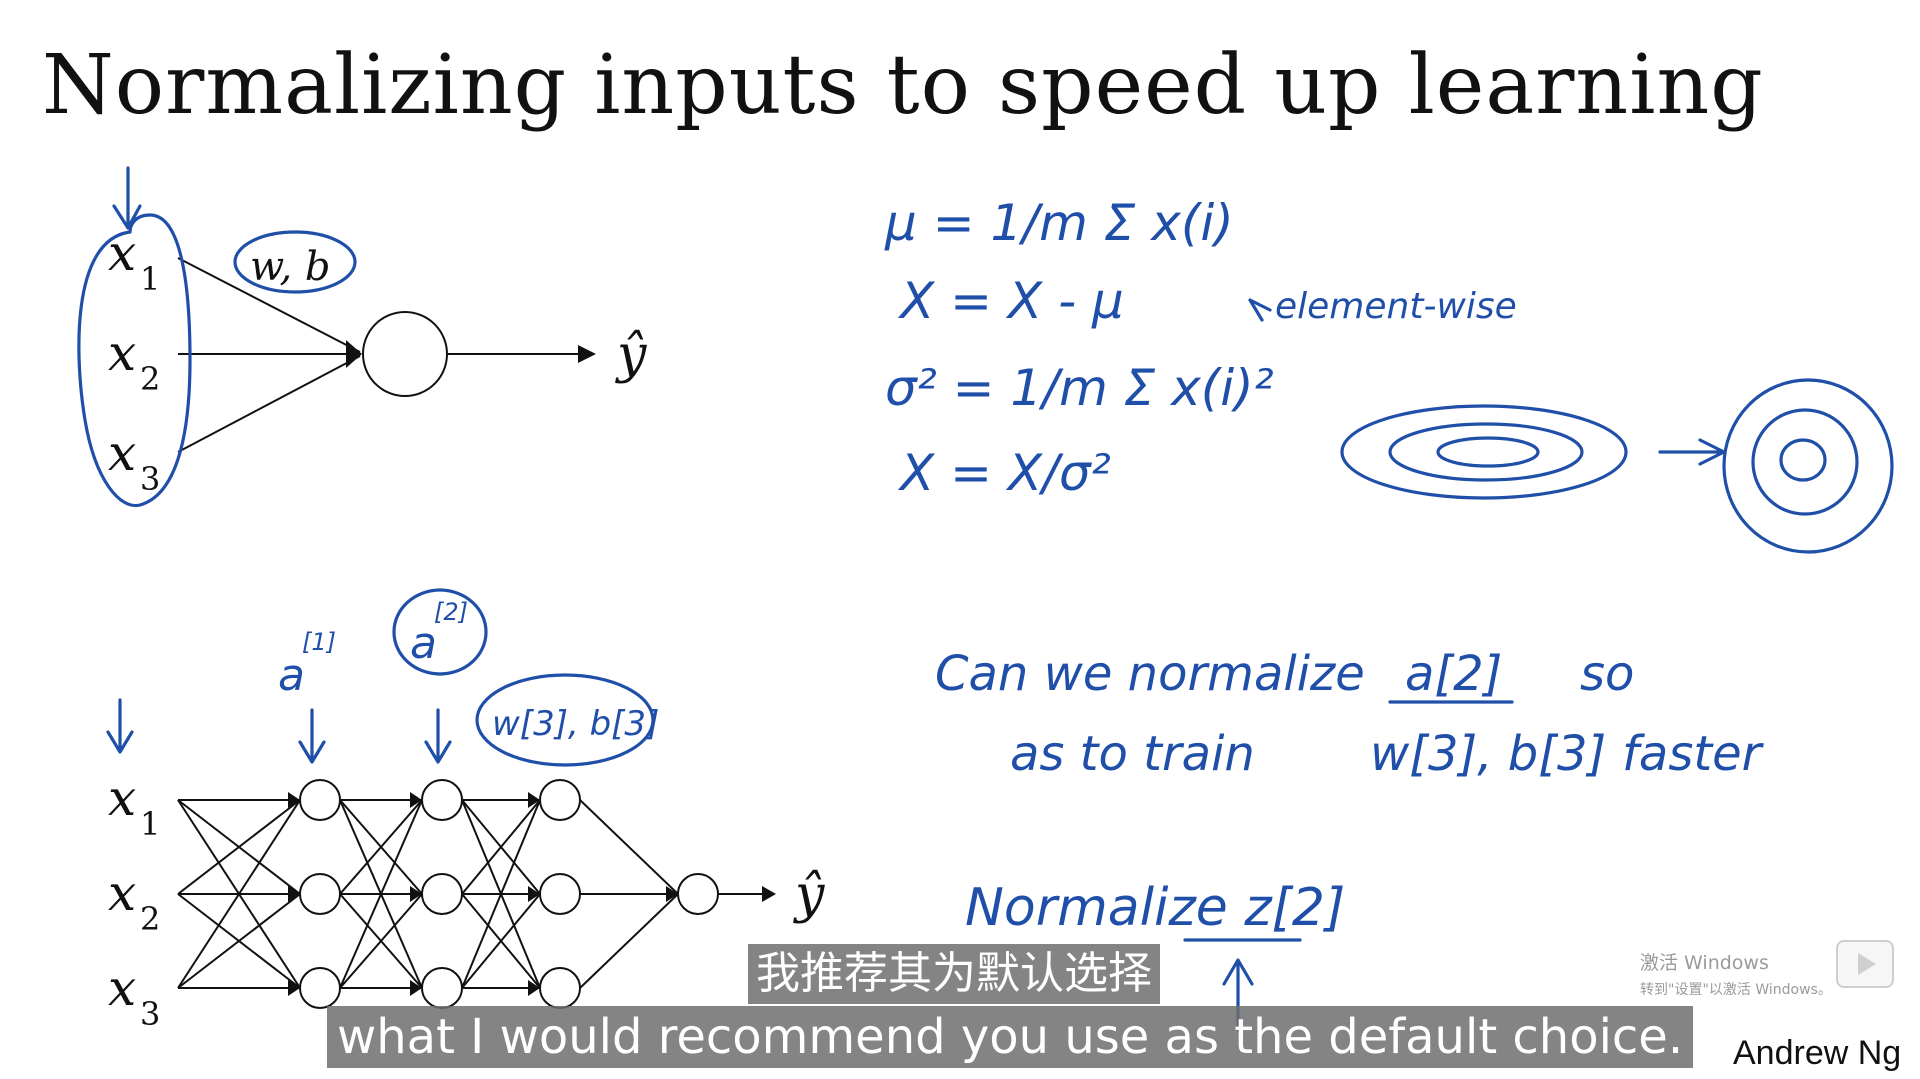  What do you see at coordinates (1704, 963) in the screenshot?
I see `watermark-line1: 激活 Windows` at bounding box center [1704, 963].